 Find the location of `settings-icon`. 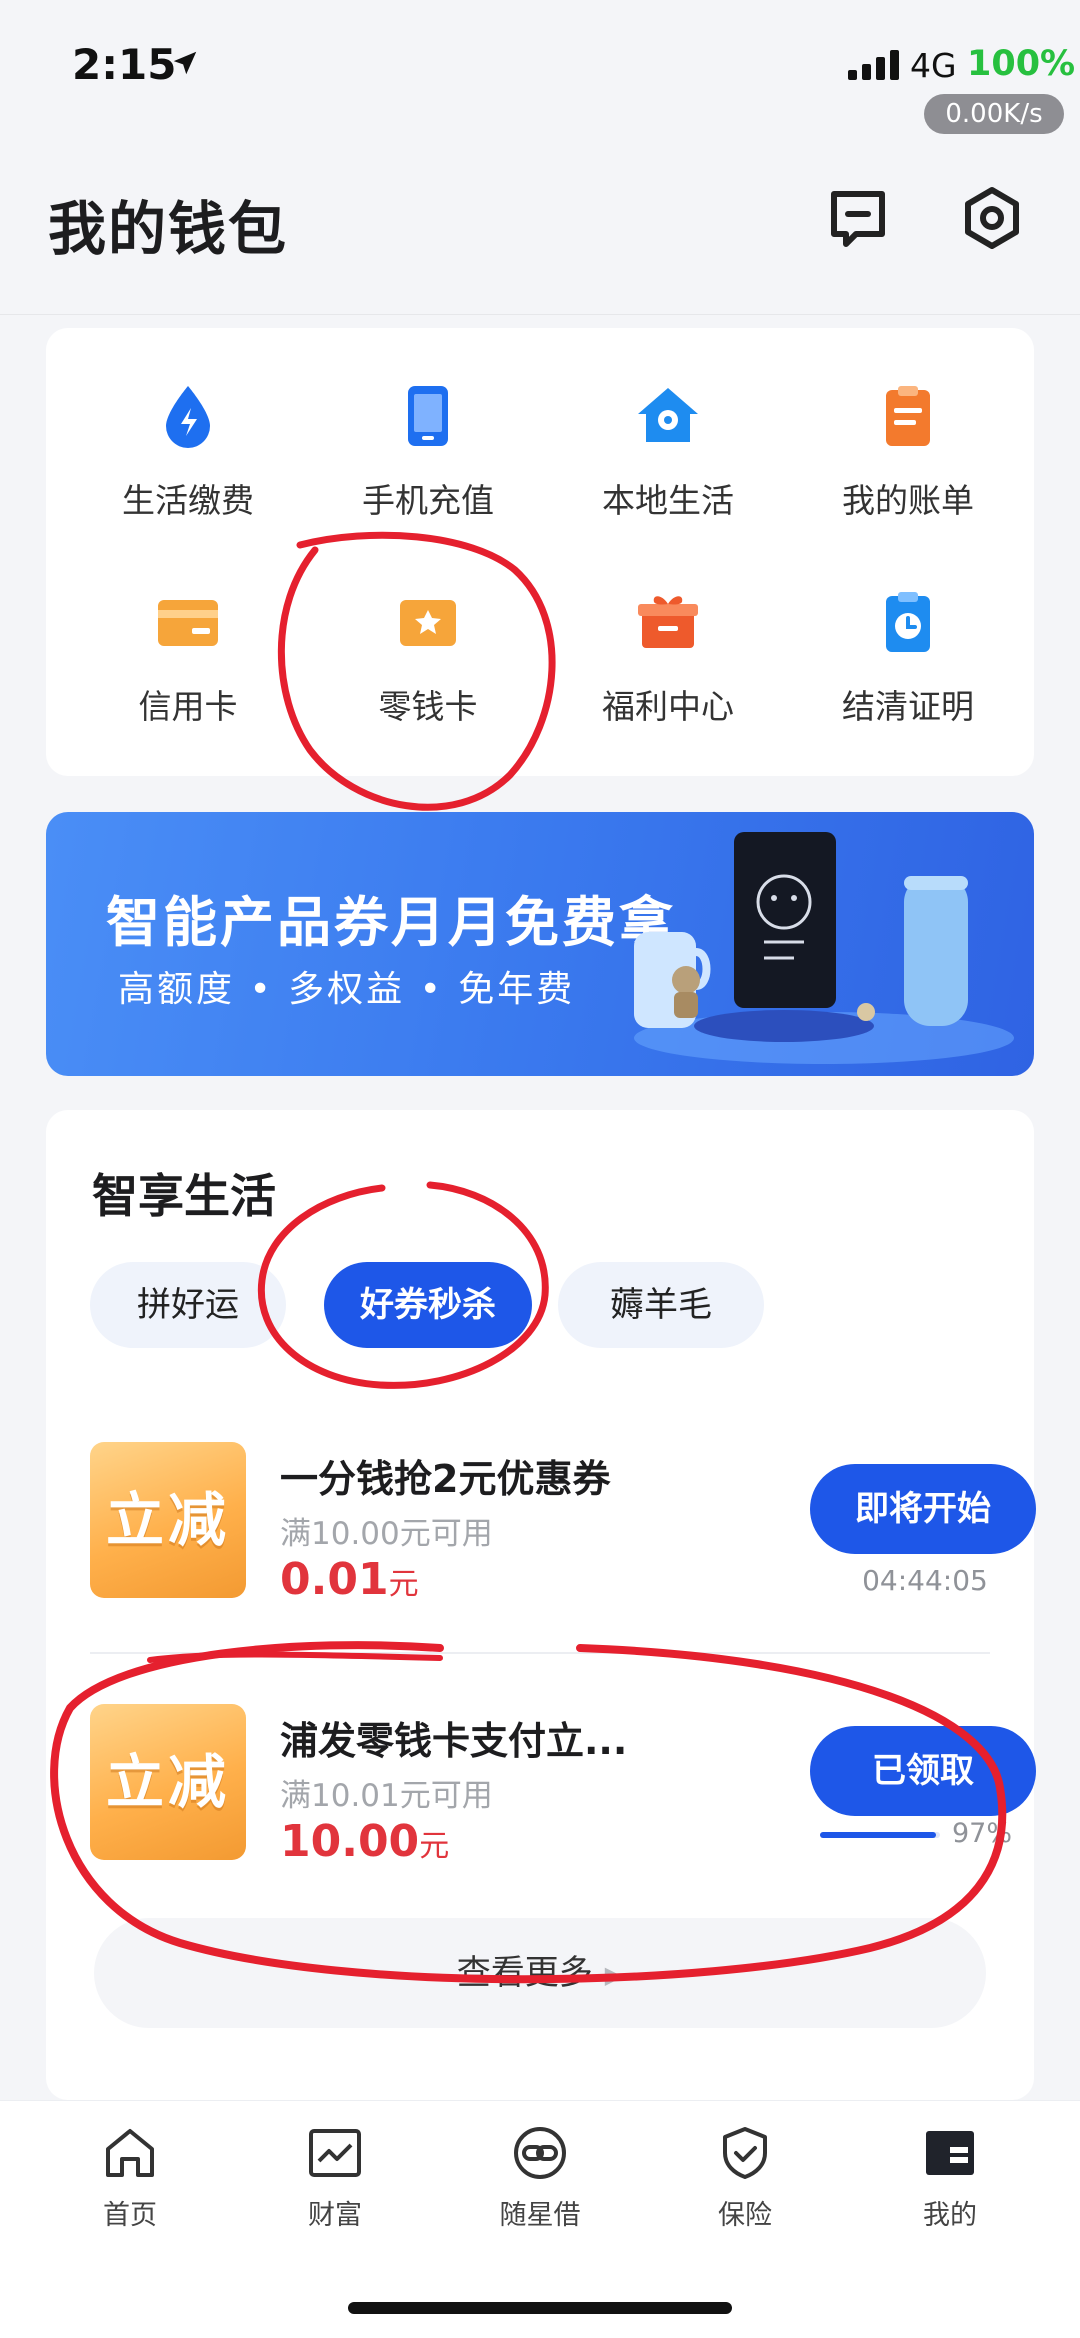

settings-icon is located at coordinates (992, 218).